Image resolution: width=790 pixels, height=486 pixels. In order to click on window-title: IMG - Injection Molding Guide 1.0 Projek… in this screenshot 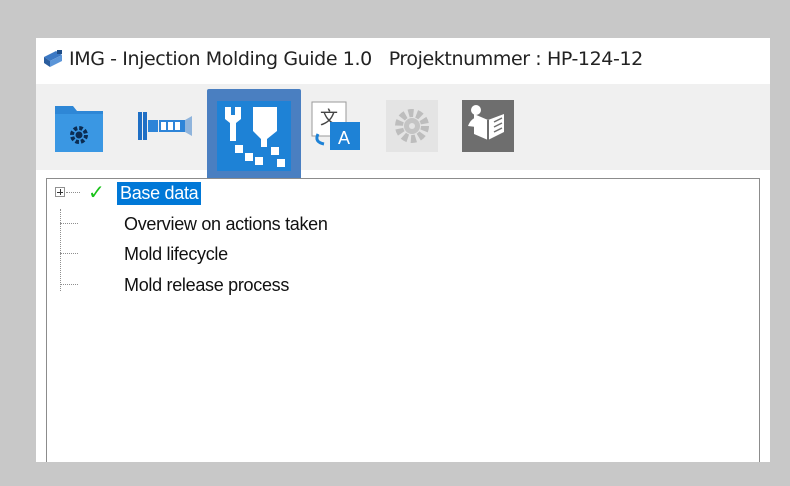, I will do `click(356, 59)`.